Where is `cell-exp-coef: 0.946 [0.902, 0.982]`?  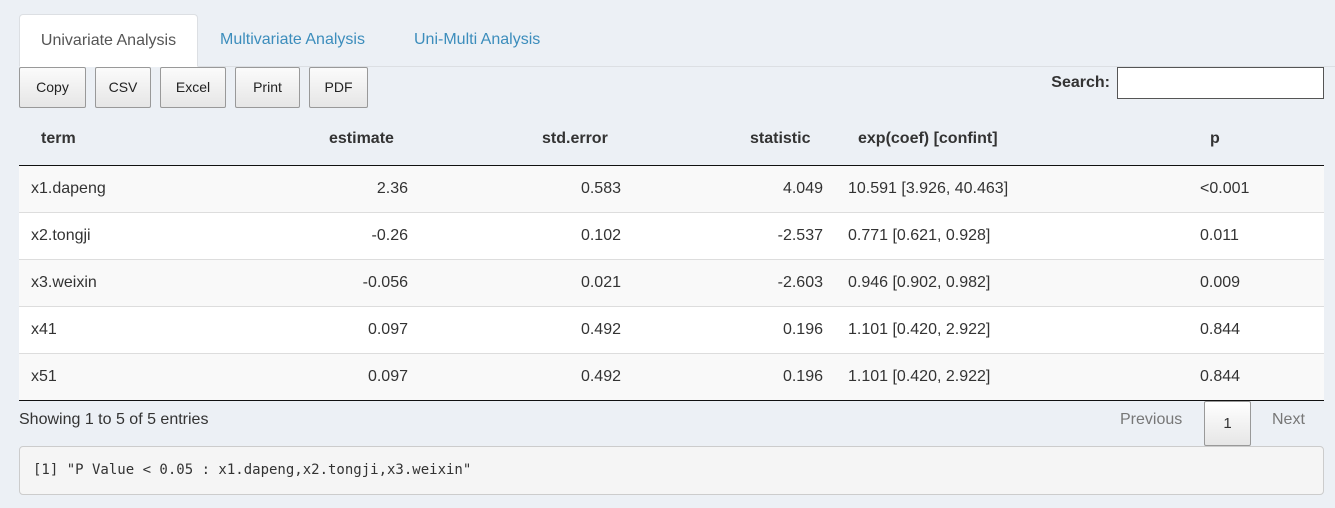 cell-exp-coef: 0.946 [0.902, 0.982] is located at coordinates (919, 282).